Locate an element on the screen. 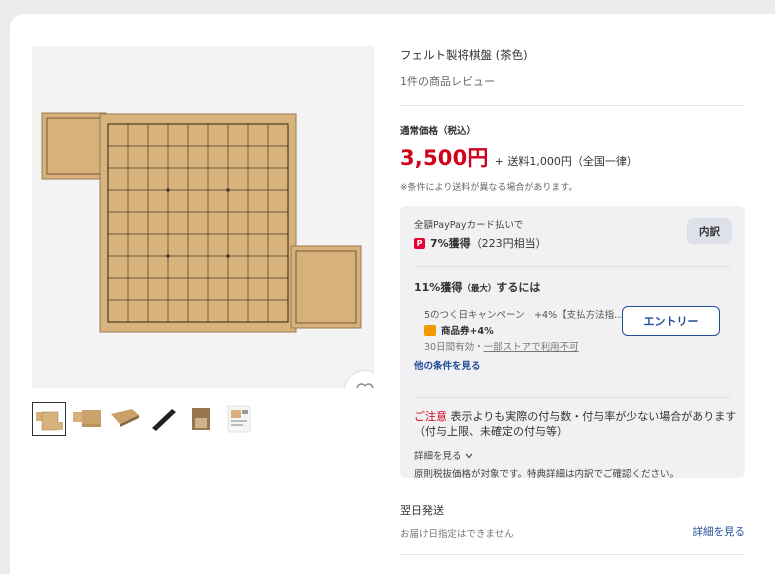 This screenshot has width=775, height=574. detail-link-label: 詳細を見る is located at coordinates (438, 456).